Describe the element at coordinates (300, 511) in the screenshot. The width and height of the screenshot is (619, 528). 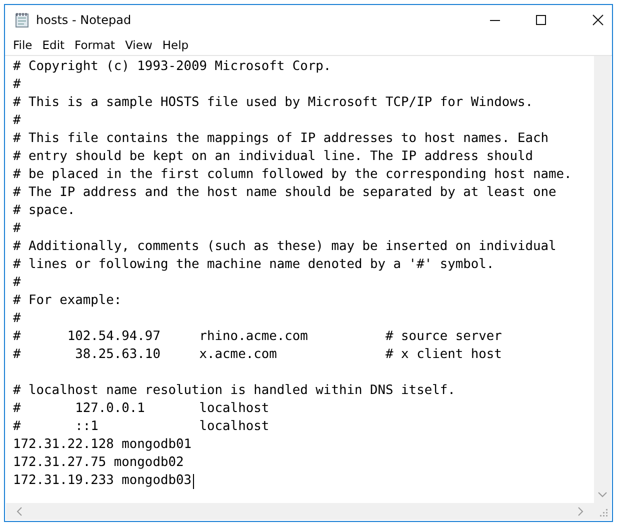
I see `horizontal-scrollbar` at that location.